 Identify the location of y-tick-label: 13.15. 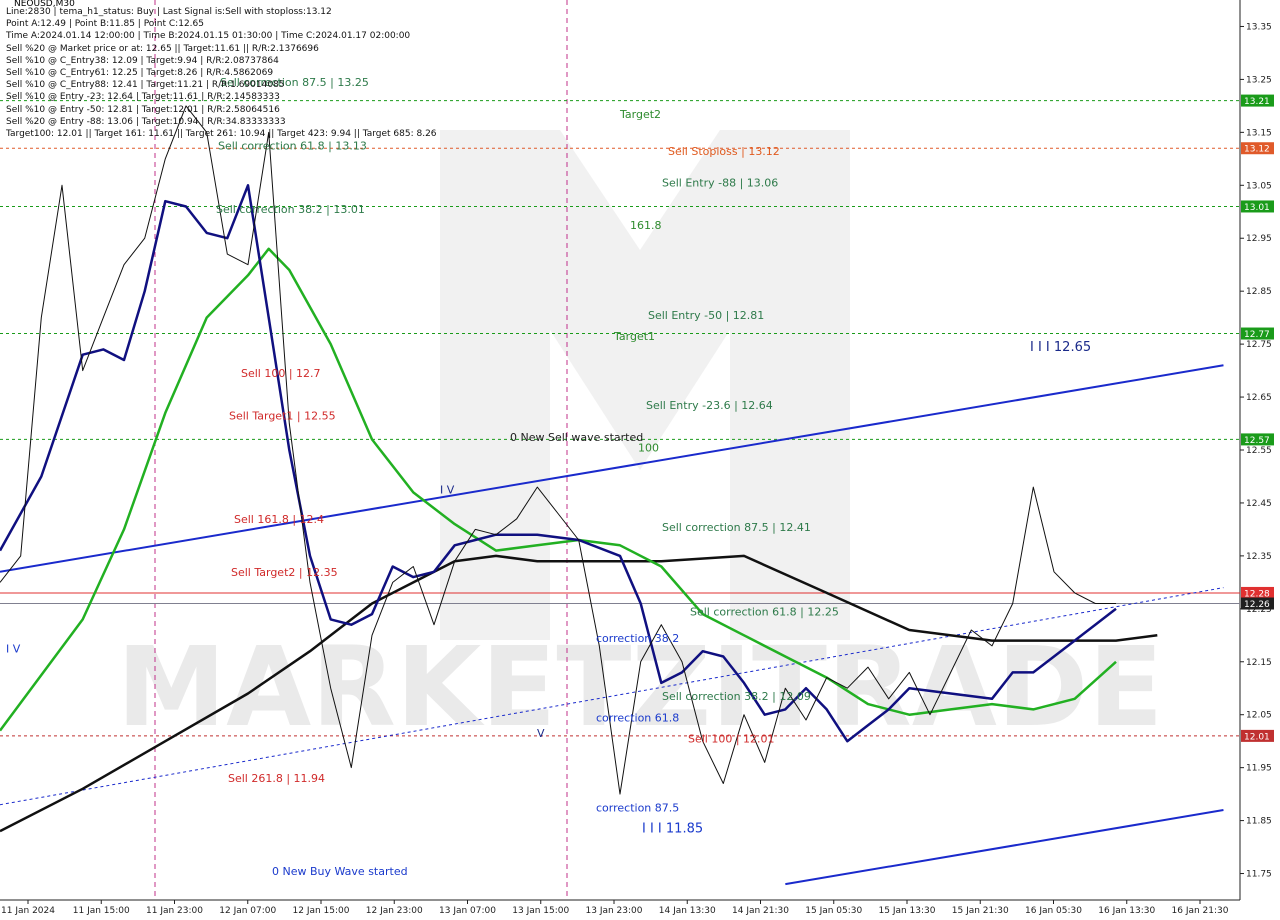
(1259, 133).